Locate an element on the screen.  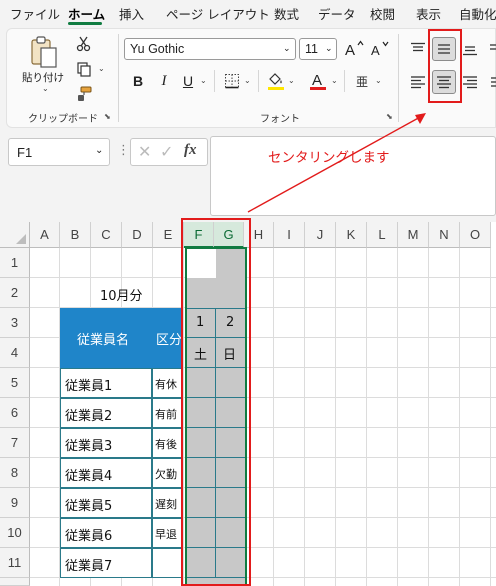
employee-cell: 従業員2 is located at coordinates (106, 413).